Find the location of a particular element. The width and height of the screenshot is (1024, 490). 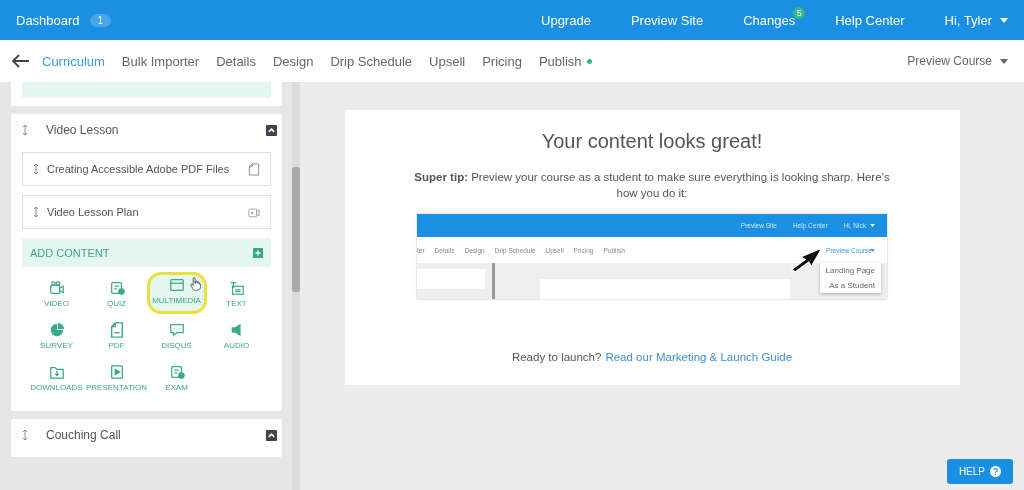

top-nav-link: Help Center is located at coordinates (870, 20).